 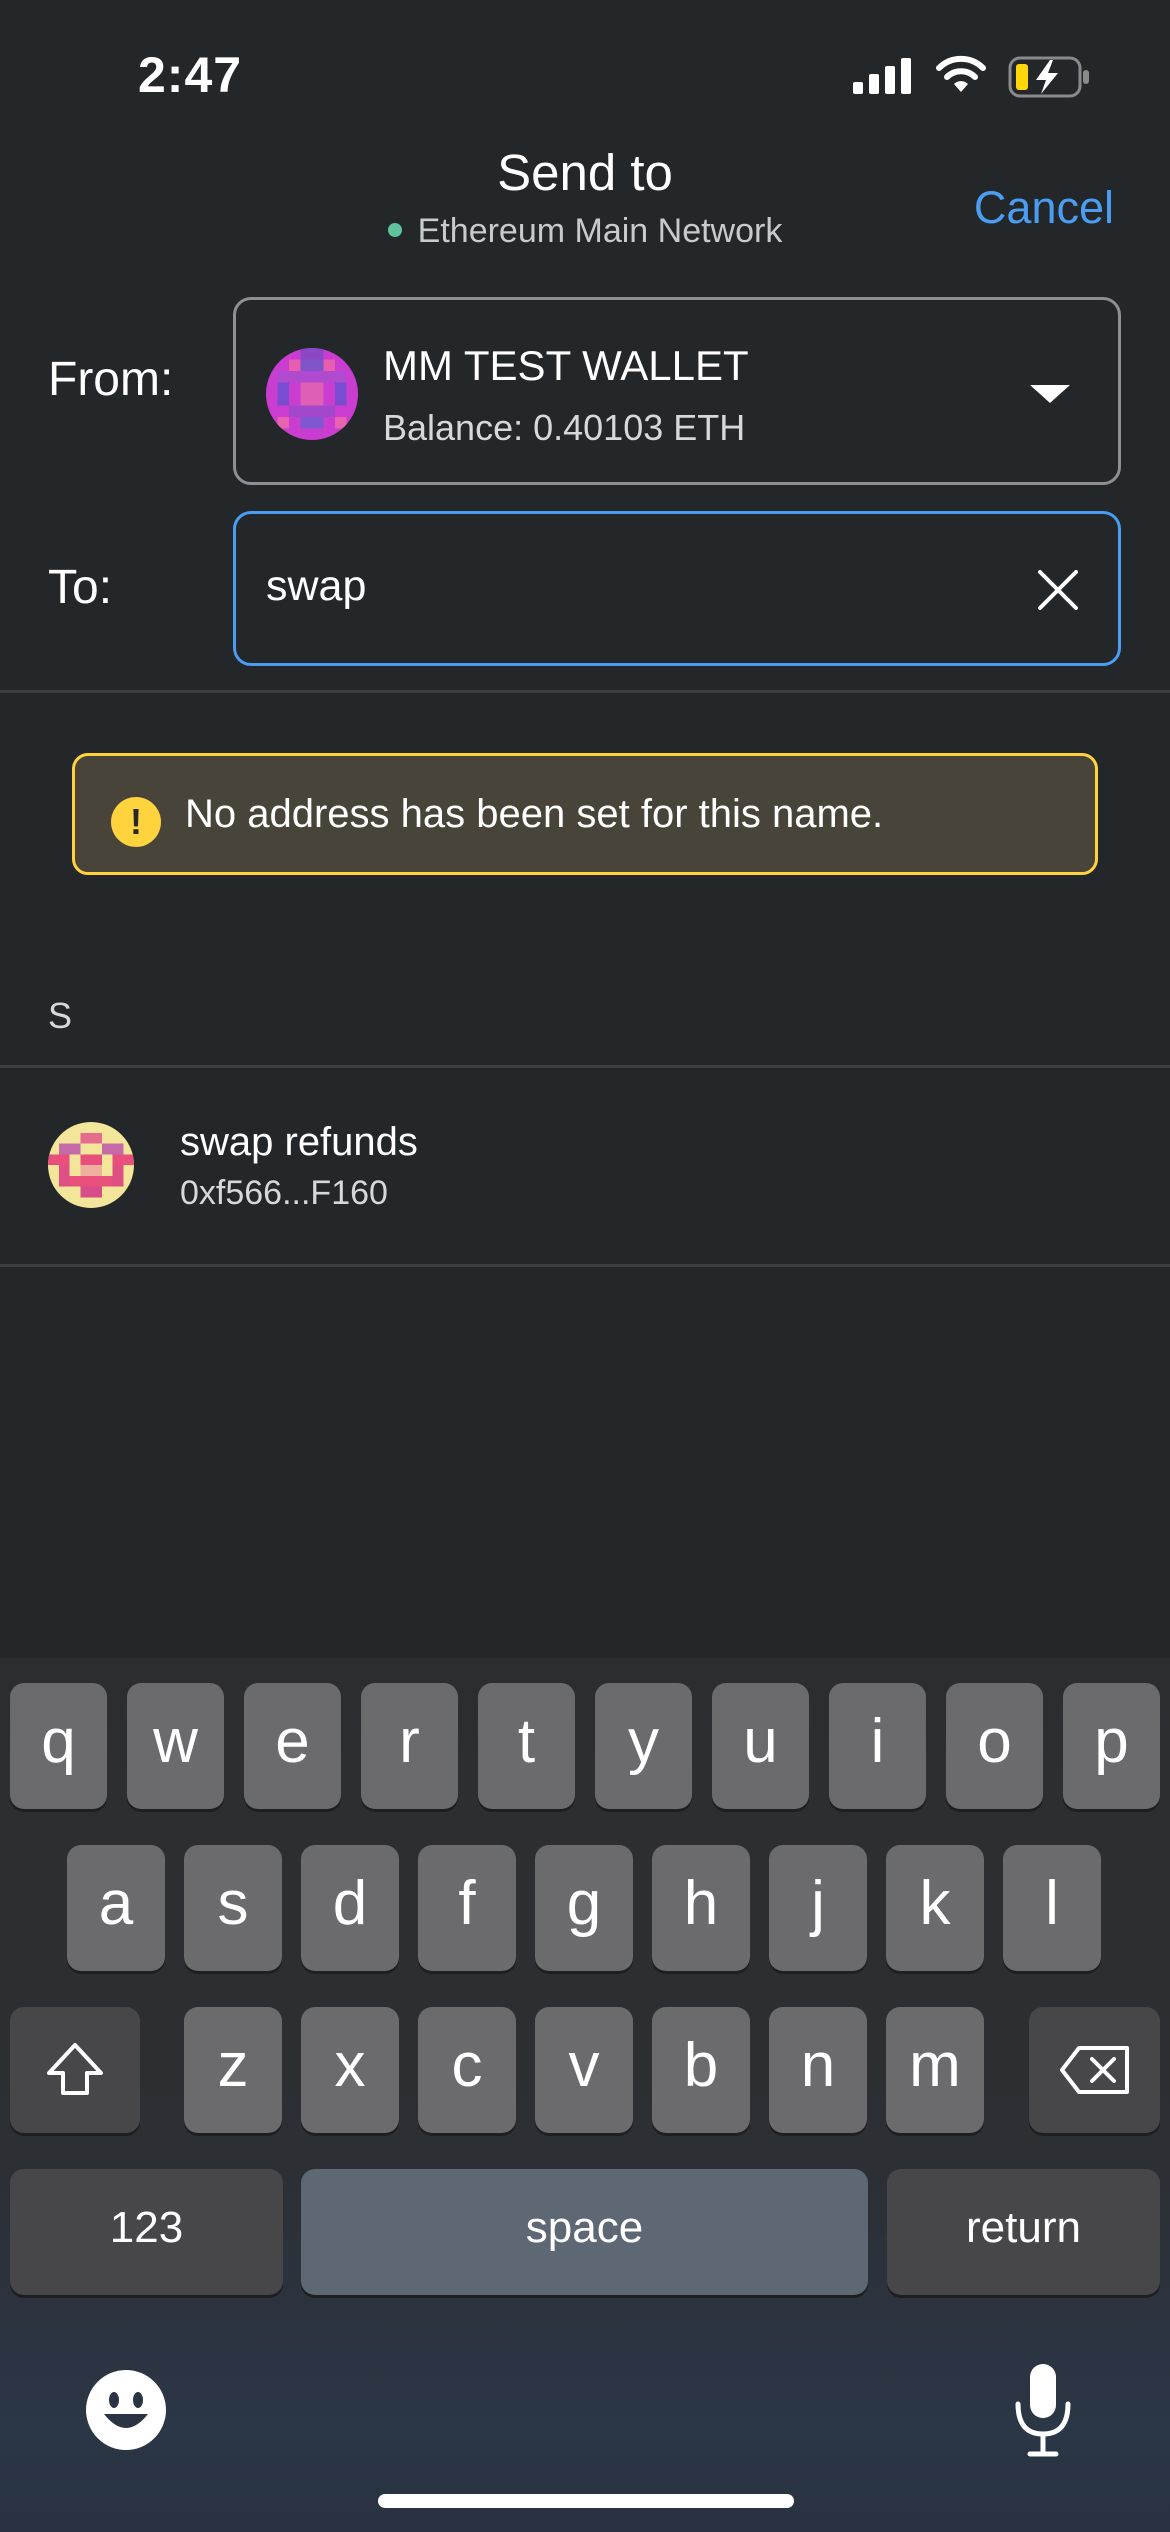 What do you see at coordinates (233, 1908) in the screenshot?
I see `key-s: s` at bounding box center [233, 1908].